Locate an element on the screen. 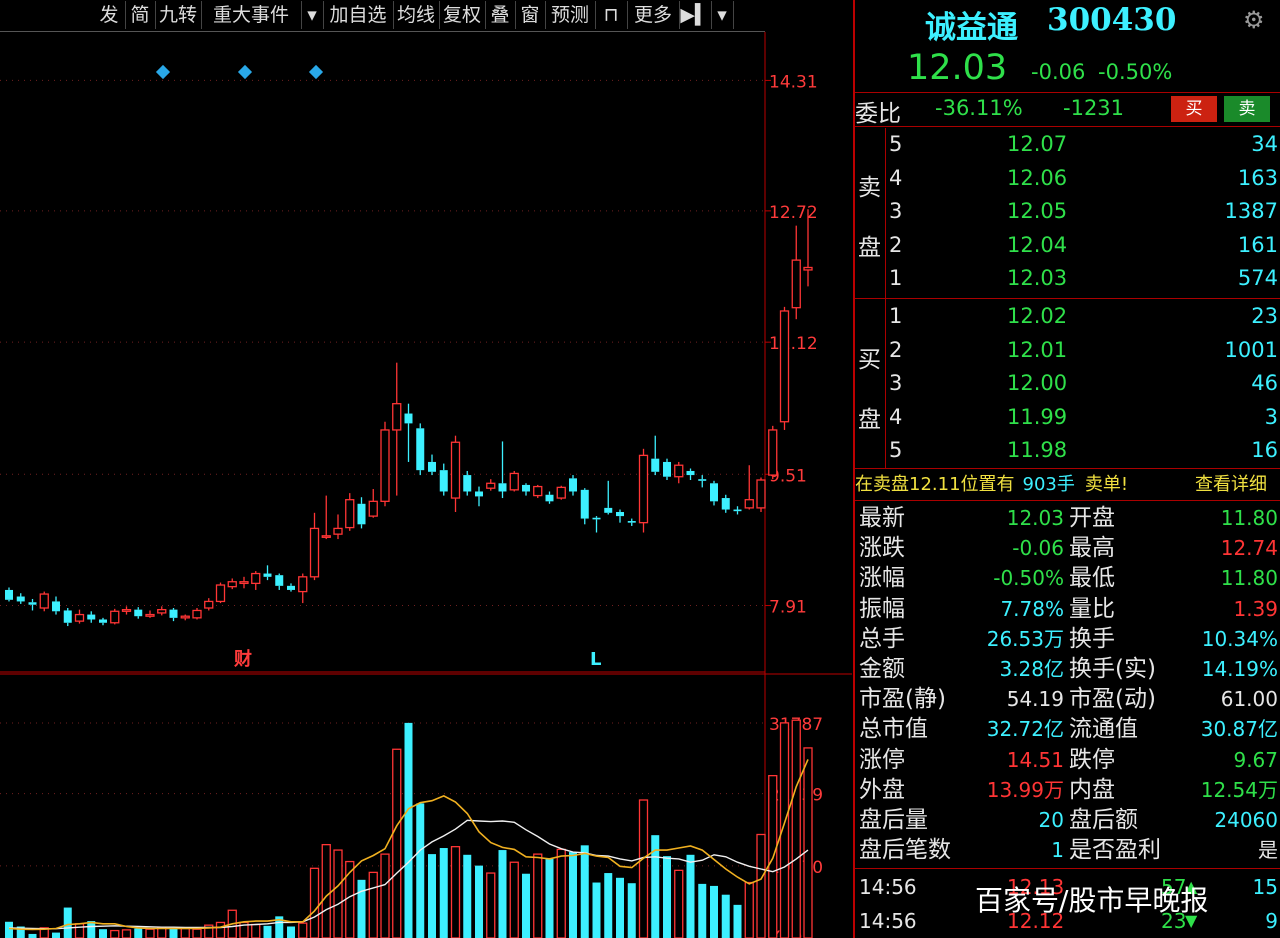  stat-label: 换手(实) is located at coordinates (1112, 669).